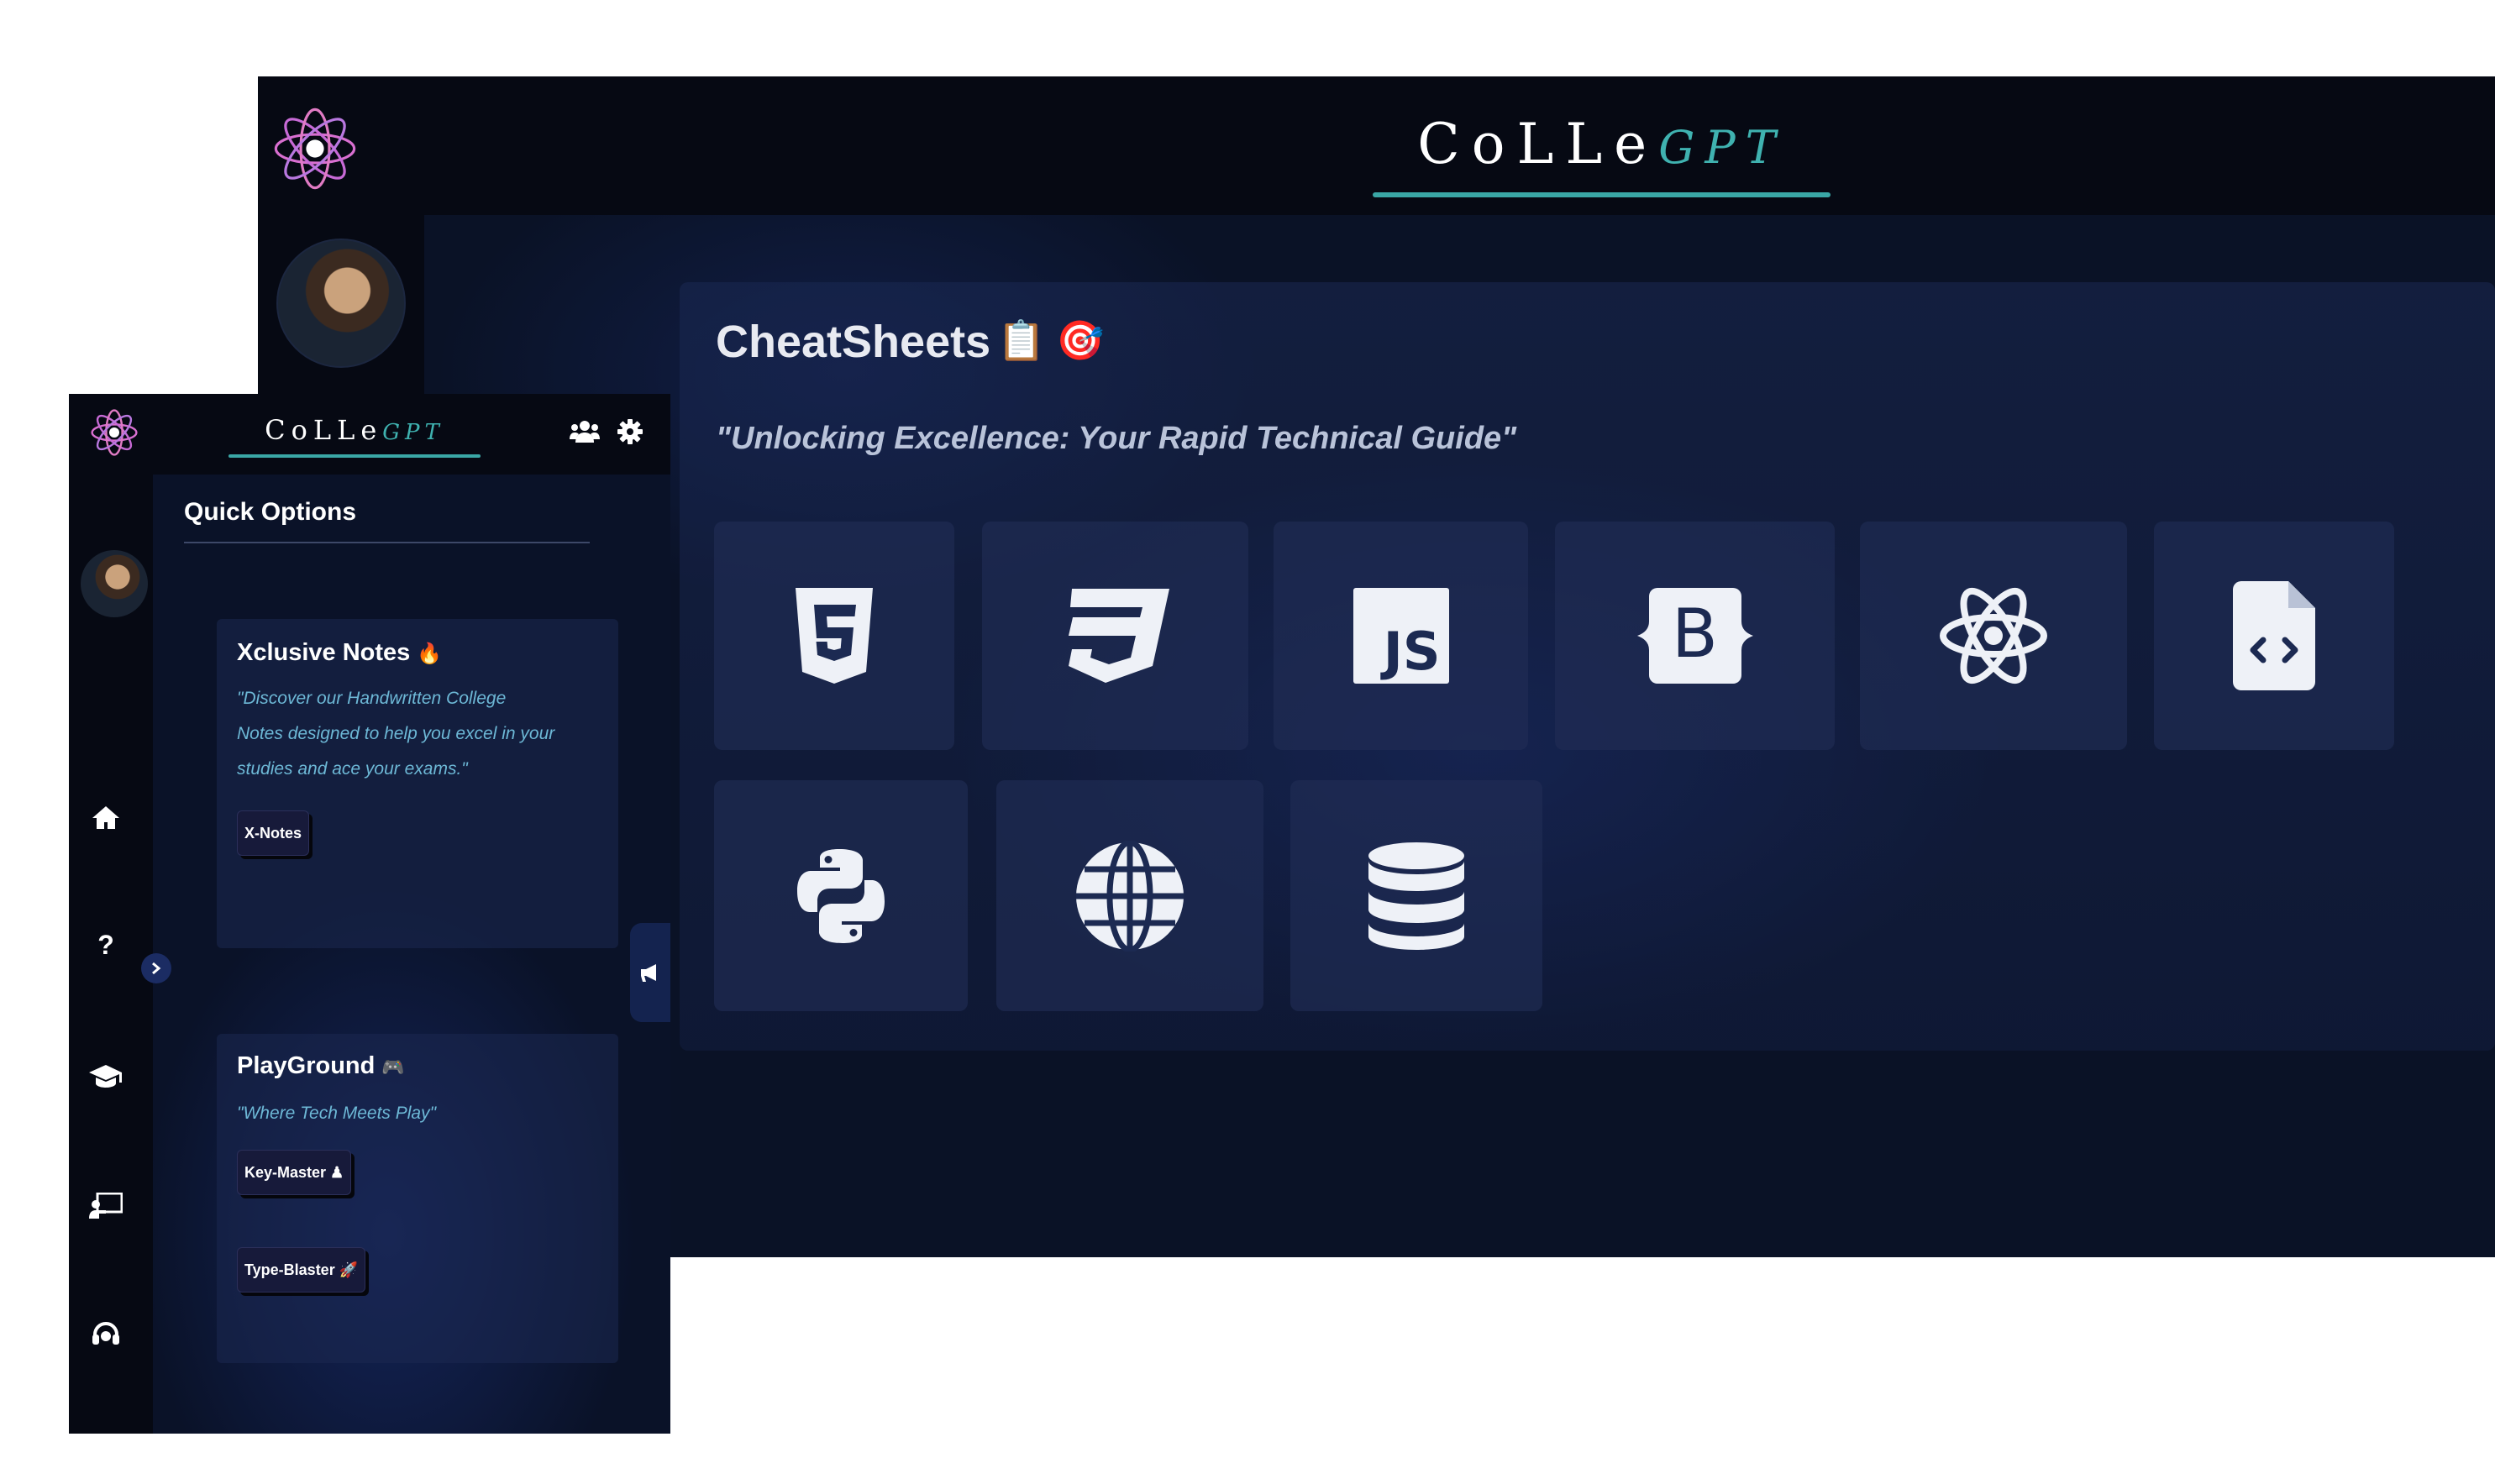  Describe the element at coordinates (372, 699) in the screenshot. I see `desc-line: "Discover our Handwritten College` at that location.